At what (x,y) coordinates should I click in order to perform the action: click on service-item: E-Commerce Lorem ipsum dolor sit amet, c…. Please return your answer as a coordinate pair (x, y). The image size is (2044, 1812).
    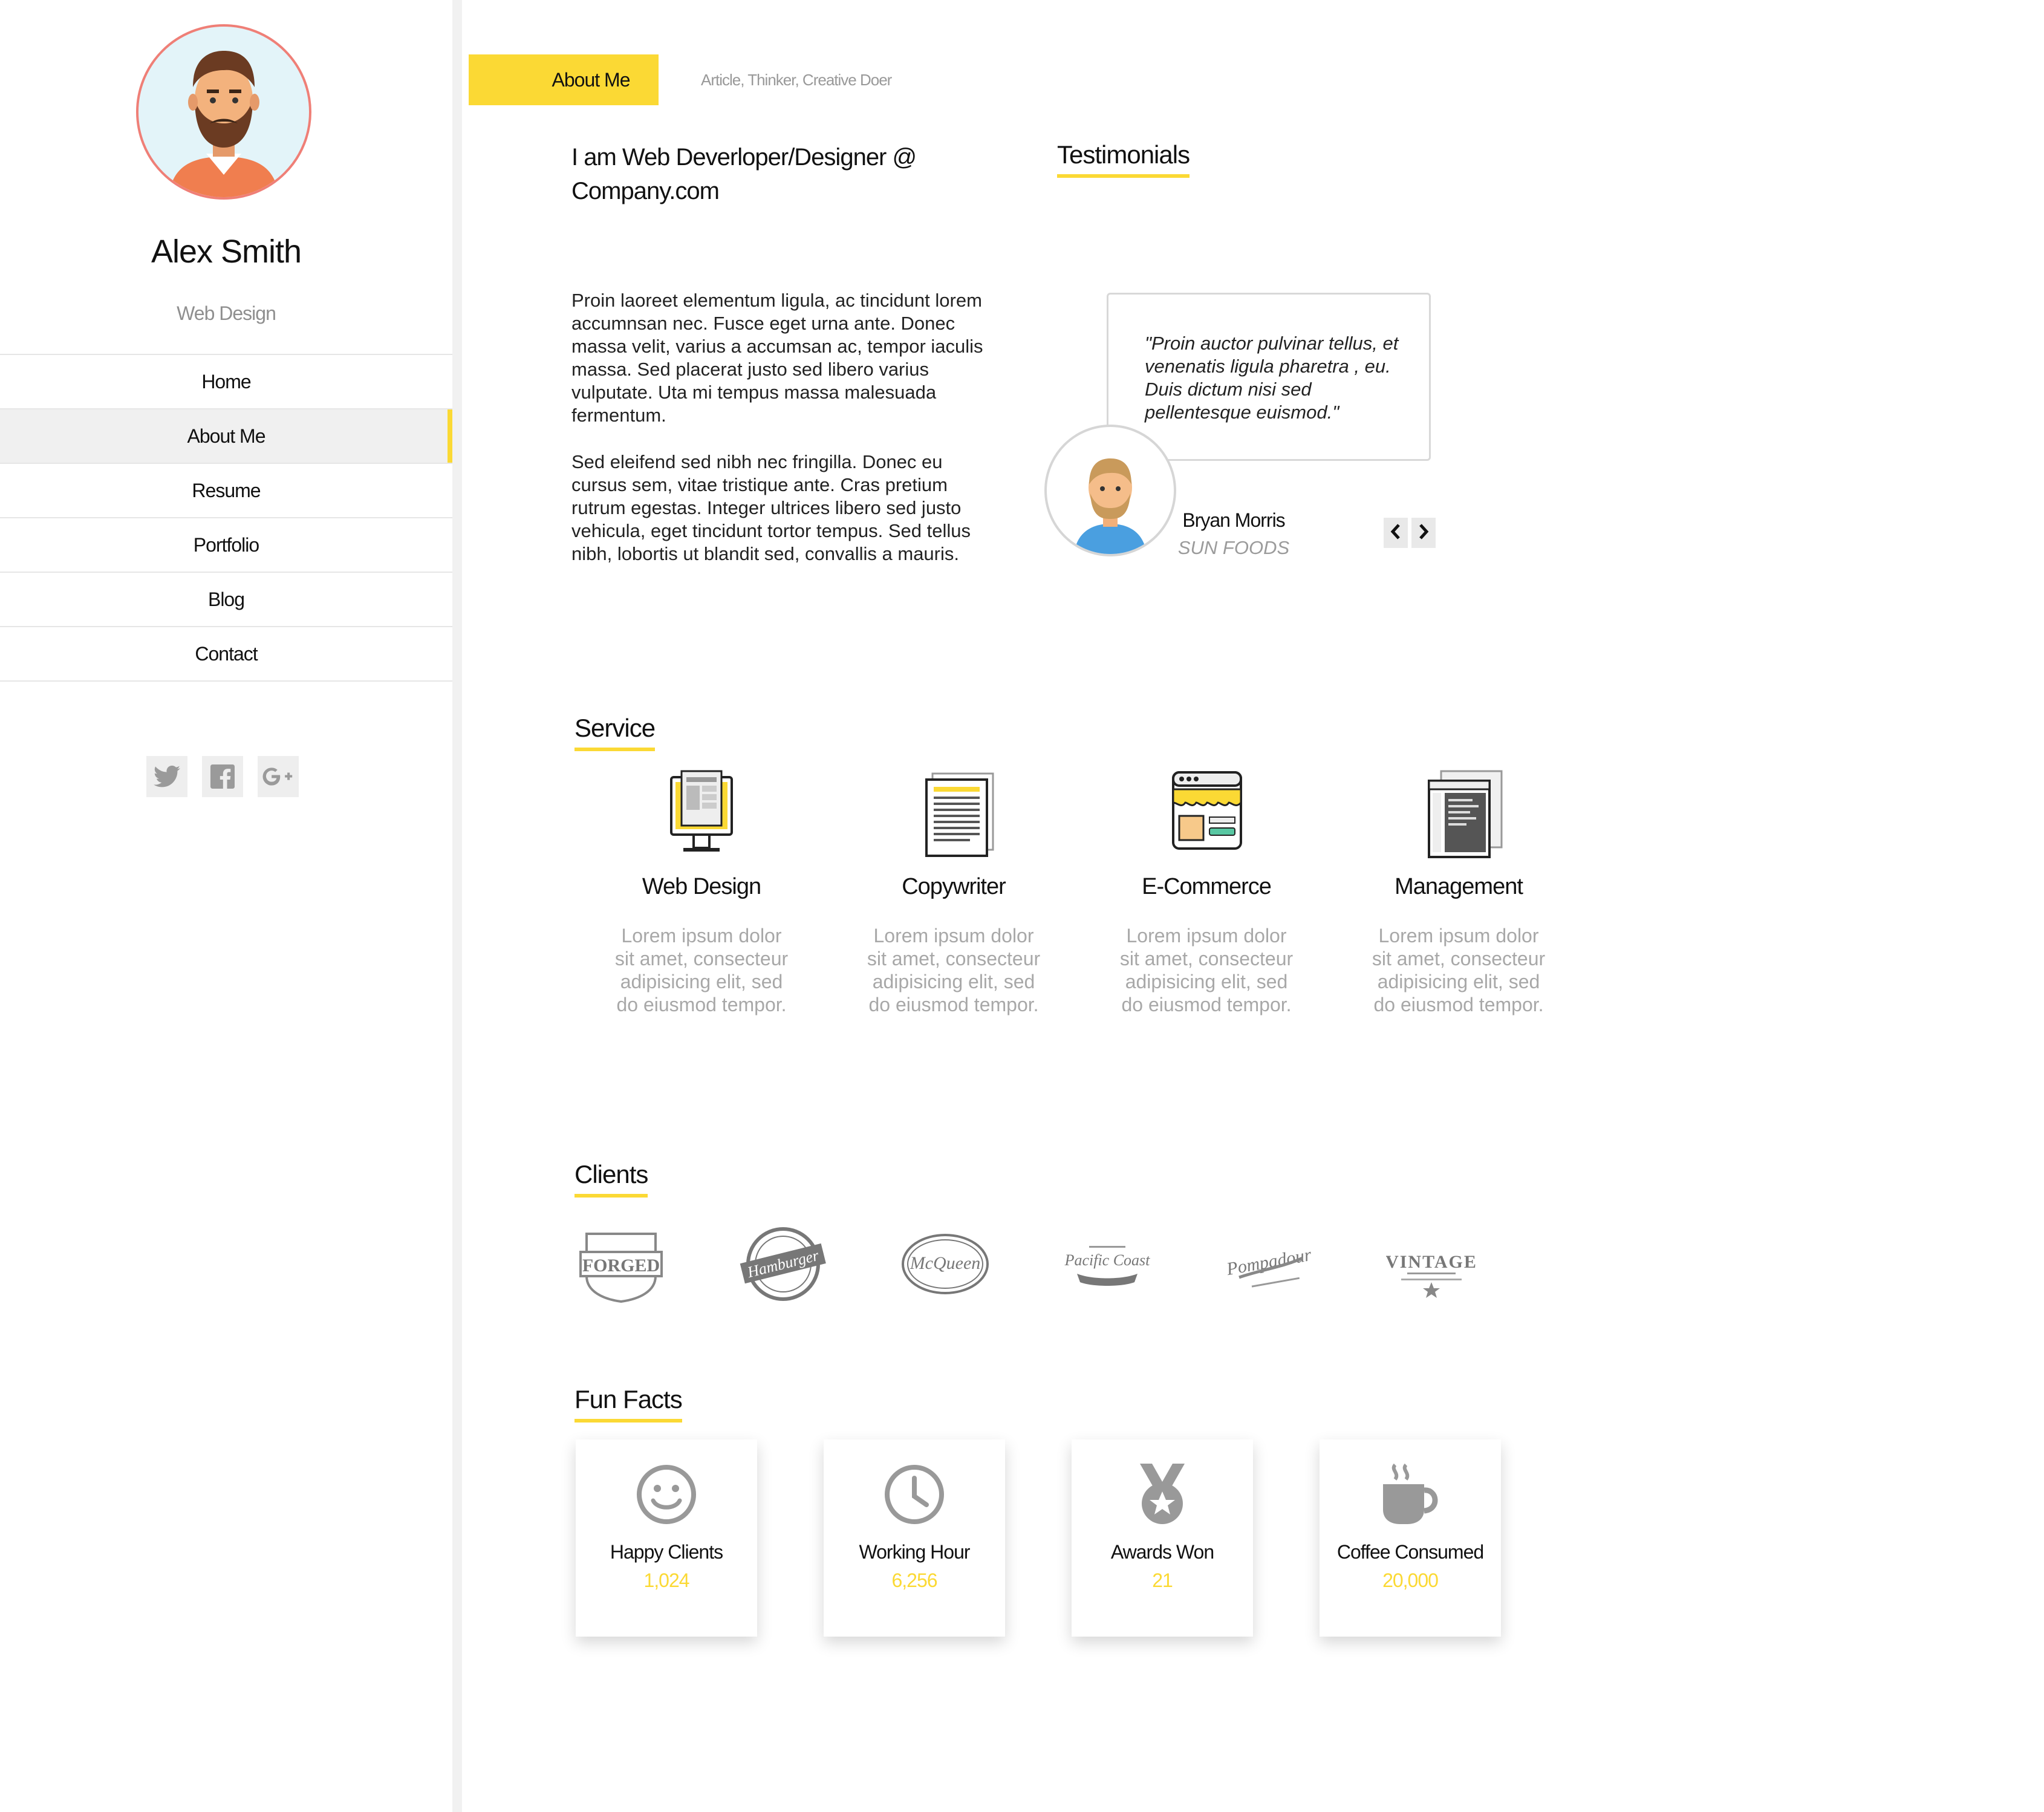
    Looking at the image, I should click on (1206, 891).